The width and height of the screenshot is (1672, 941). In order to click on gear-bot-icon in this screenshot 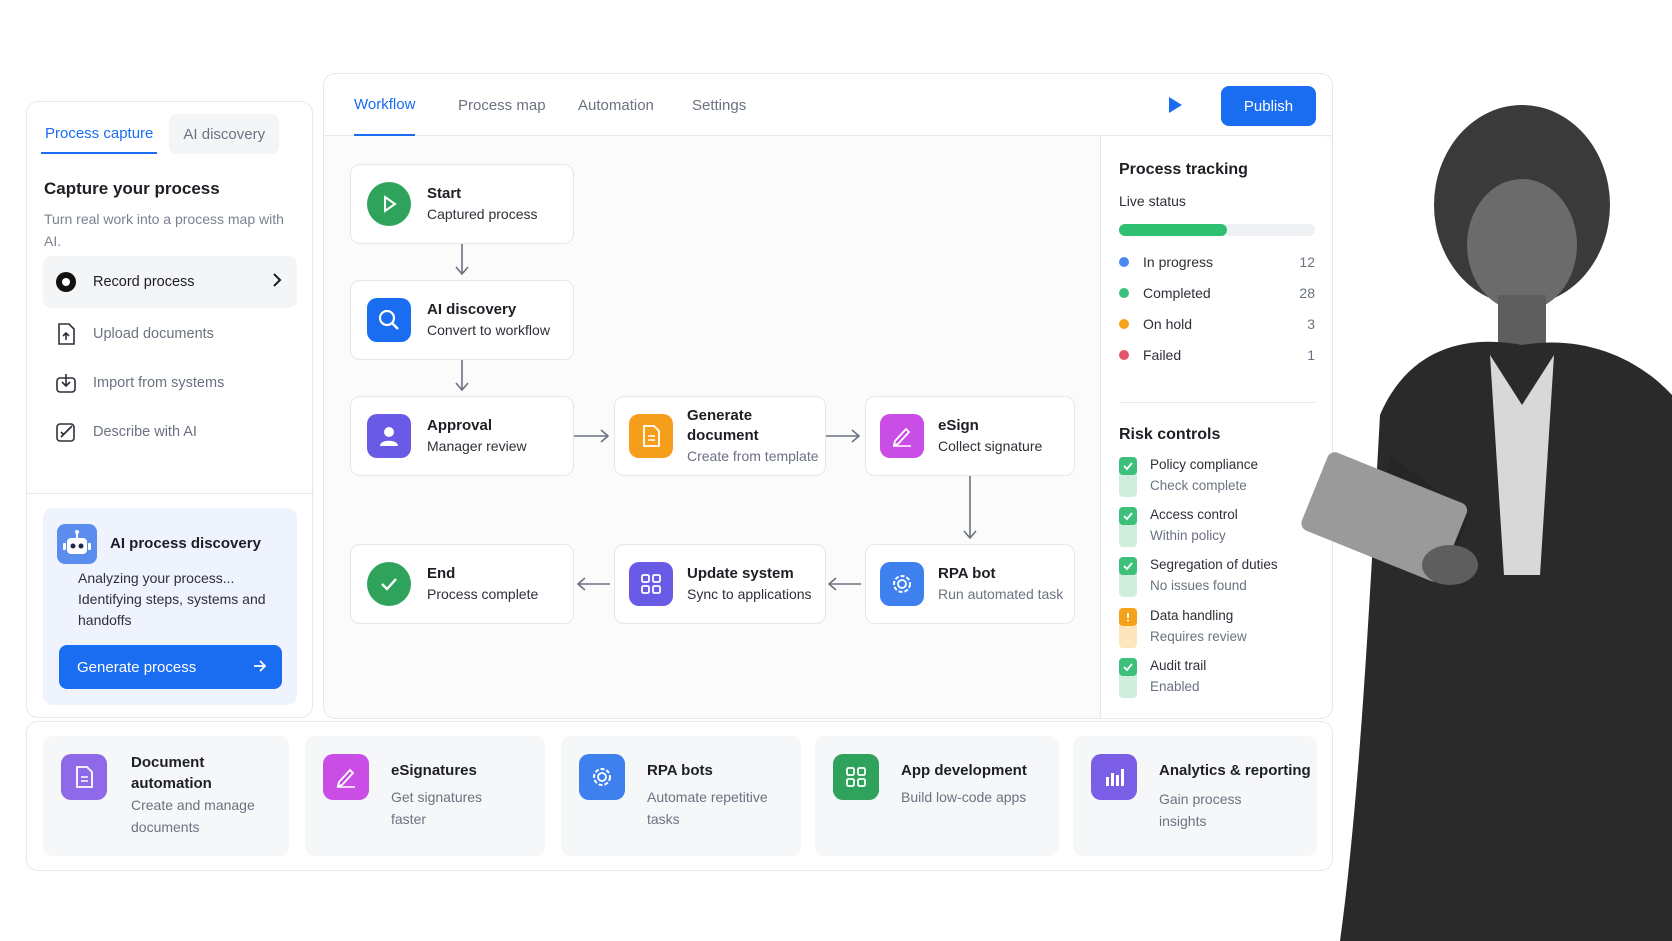, I will do `click(602, 777)`.